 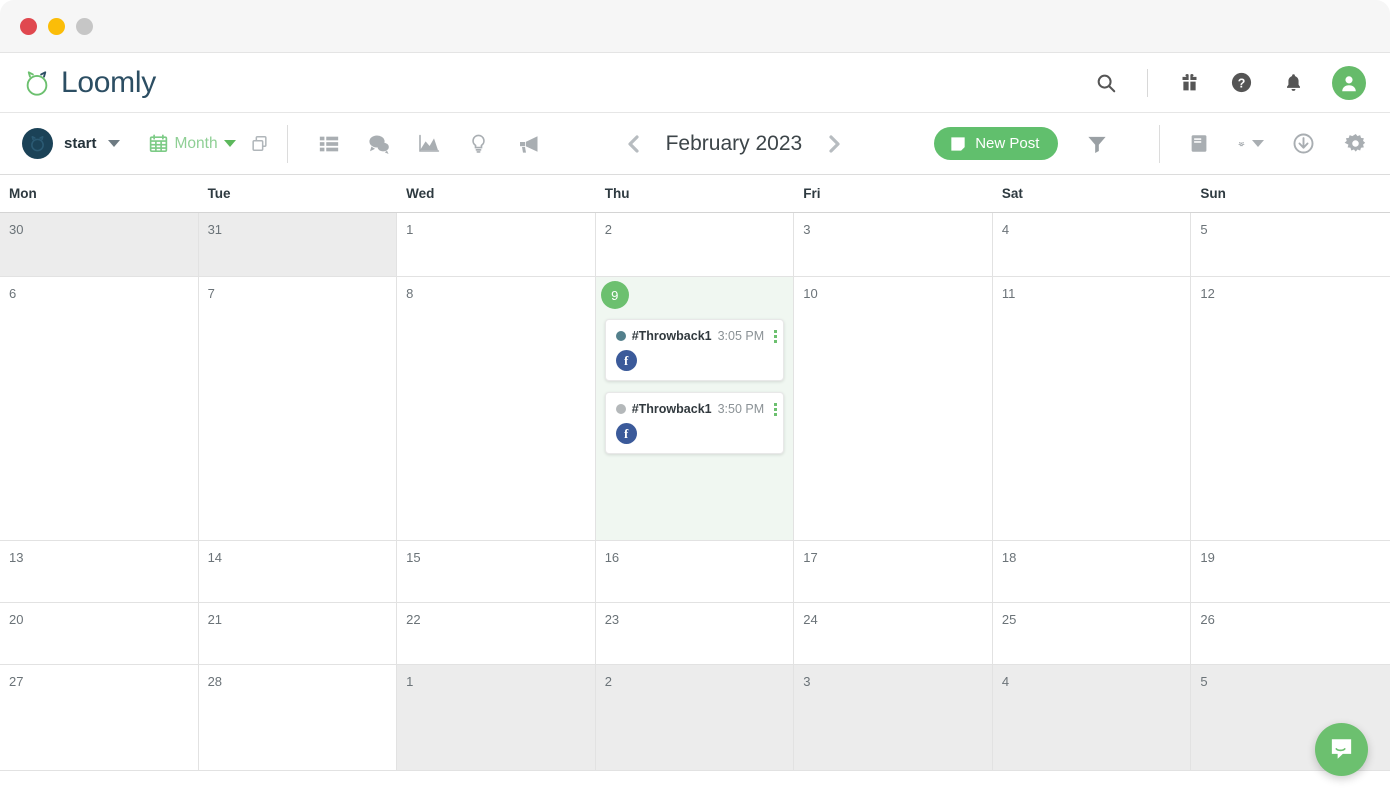 I want to click on window-close-button, so click(x=28, y=26).